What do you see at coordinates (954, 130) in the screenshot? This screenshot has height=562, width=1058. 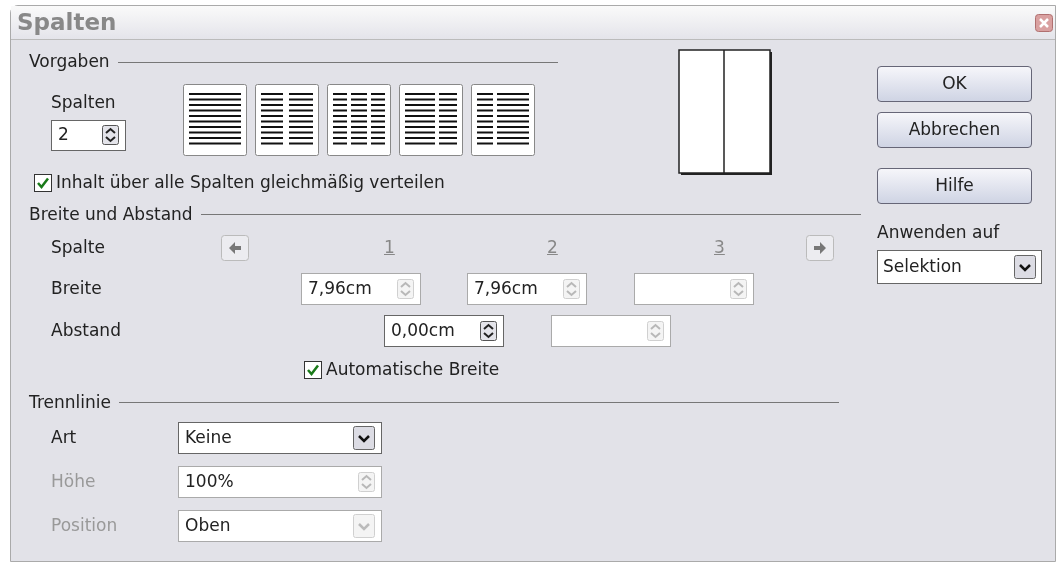 I see `dialog-button: Abbrechen` at bounding box center [954, 130].